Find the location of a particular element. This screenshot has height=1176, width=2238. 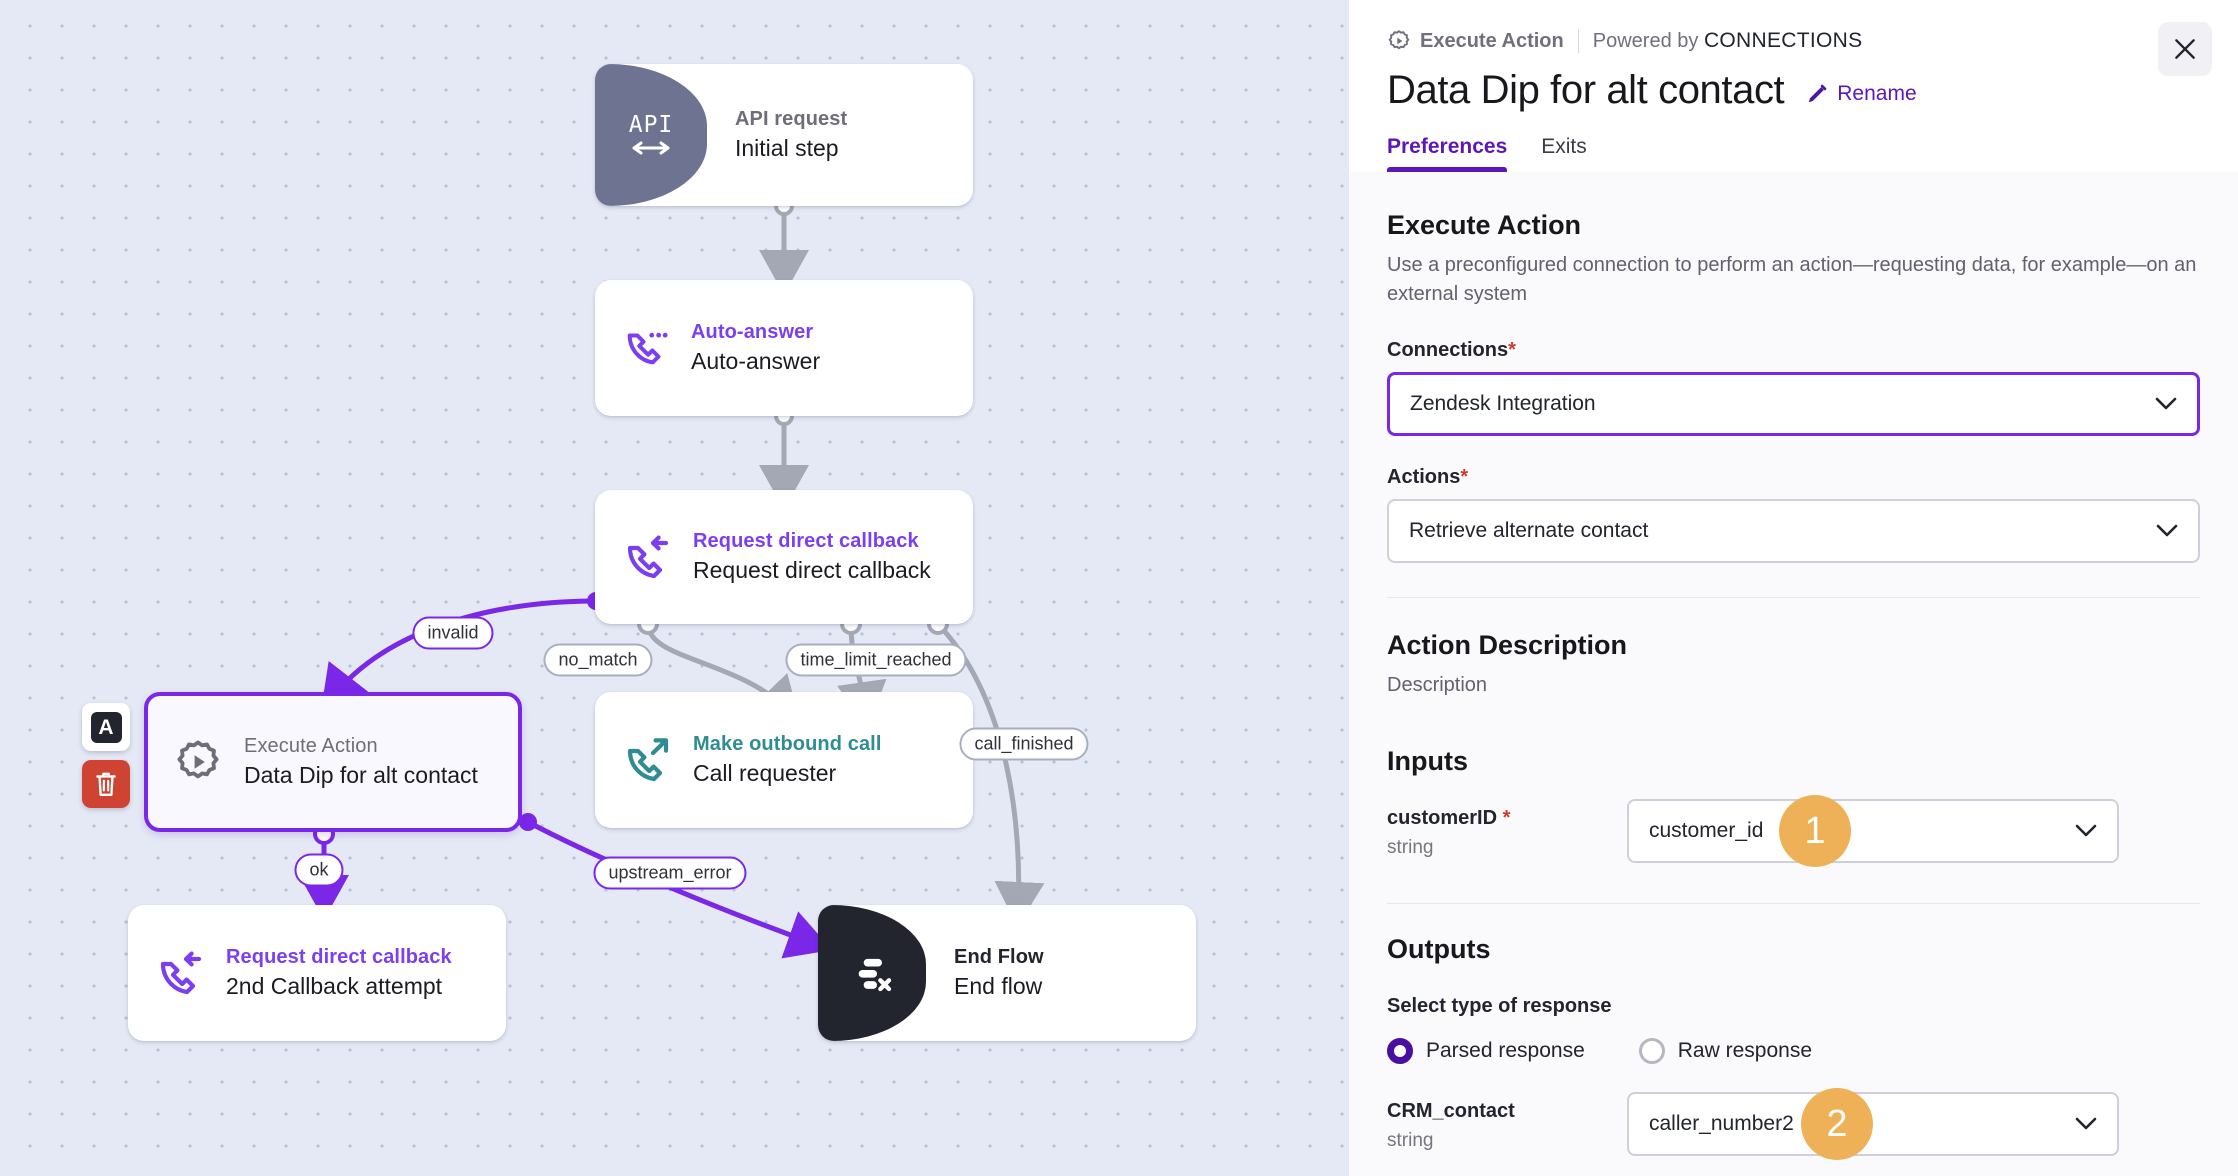

input-value-select: customer_id is located at coordinates (1873, 831).